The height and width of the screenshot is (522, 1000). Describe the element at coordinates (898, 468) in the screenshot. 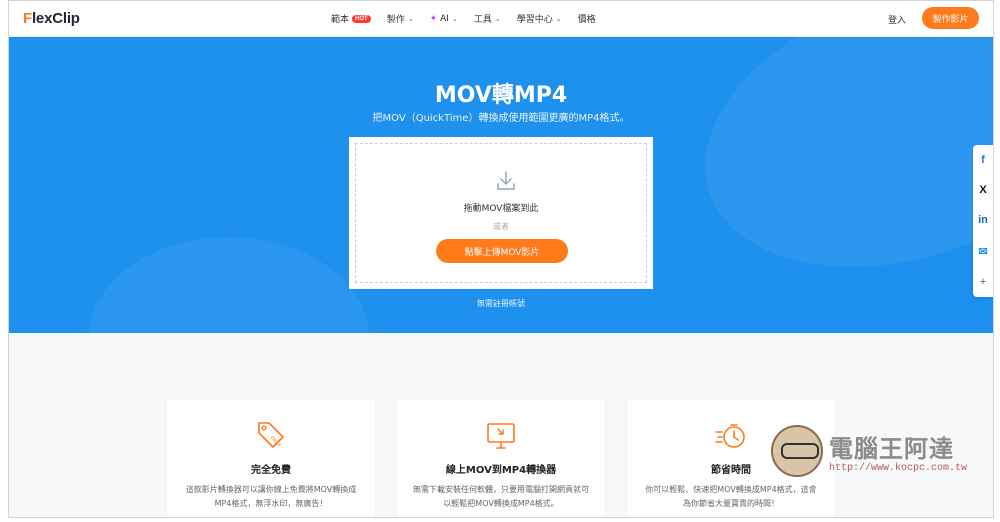

I see `watermark-url: http://www.kocpc.com.tw` at that location.